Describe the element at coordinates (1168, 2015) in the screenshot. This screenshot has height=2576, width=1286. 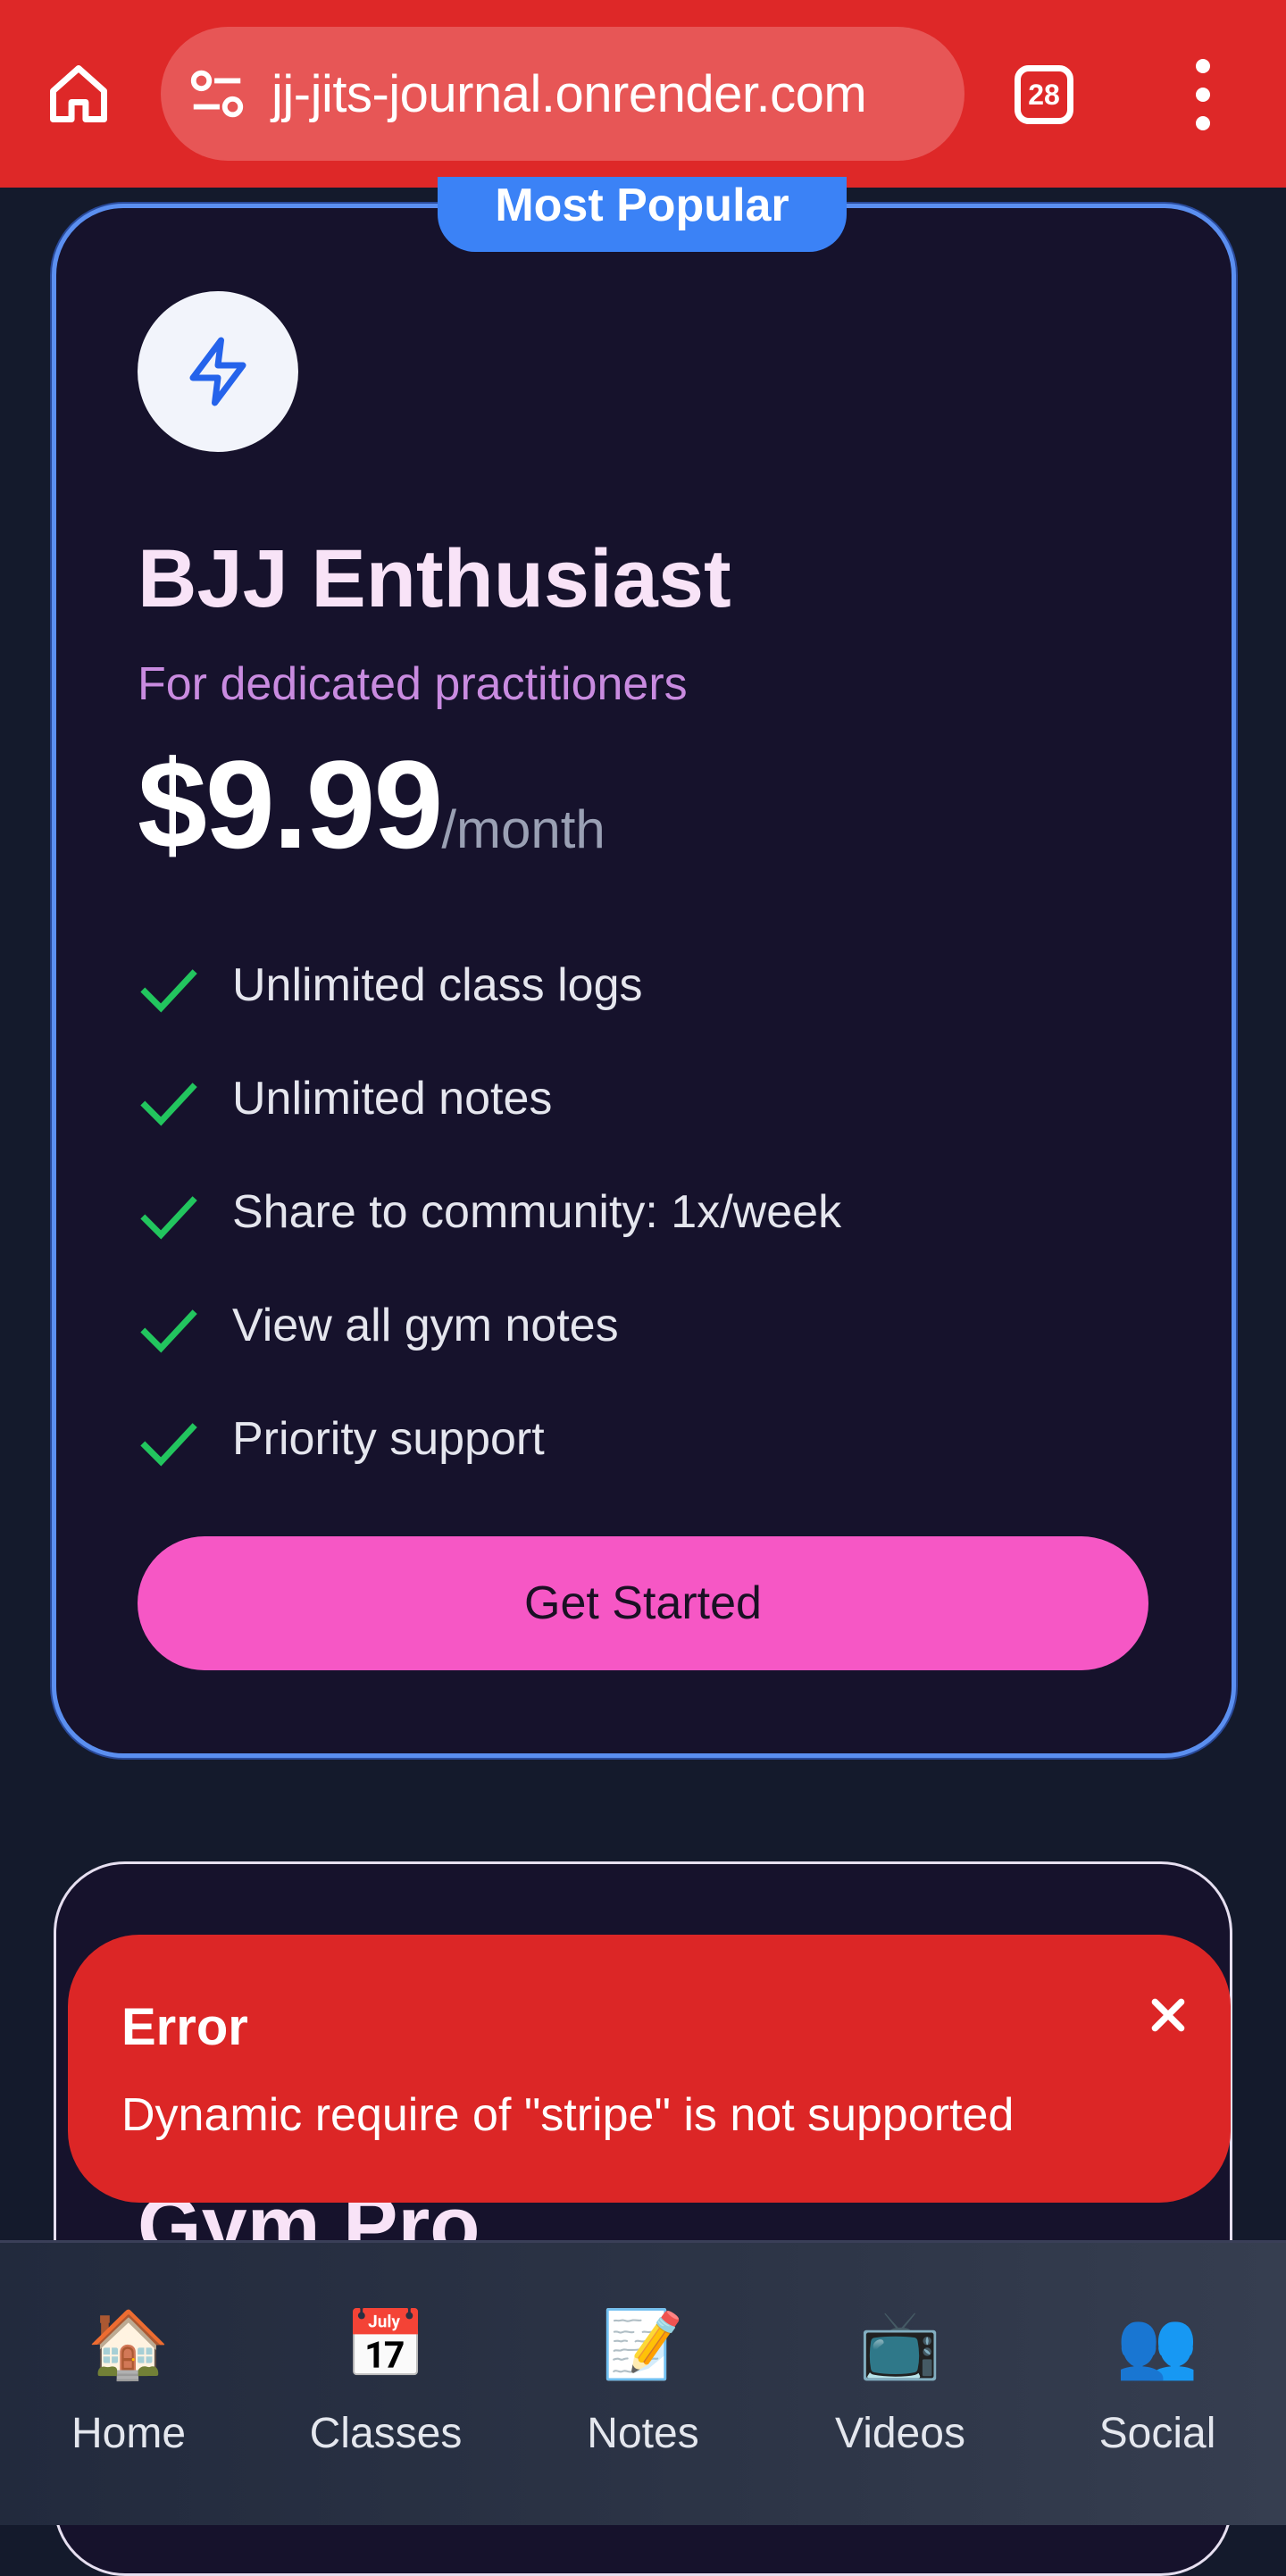
I see `close-icon` at that location.